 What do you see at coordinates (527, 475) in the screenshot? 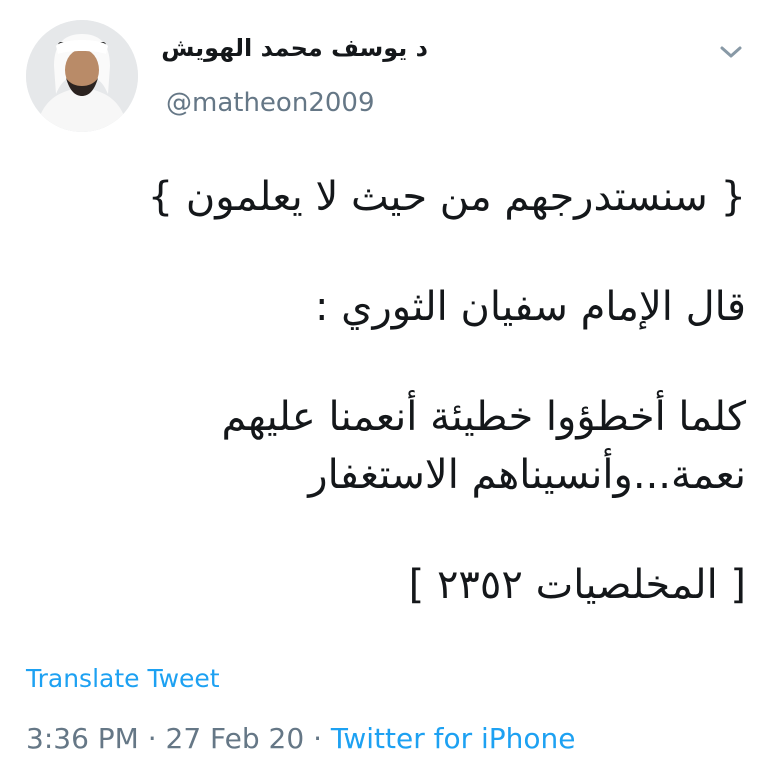
I see `tweet-line: نعمة...وأنسيناهم الاستغفار` at bounding box center [527, 475].